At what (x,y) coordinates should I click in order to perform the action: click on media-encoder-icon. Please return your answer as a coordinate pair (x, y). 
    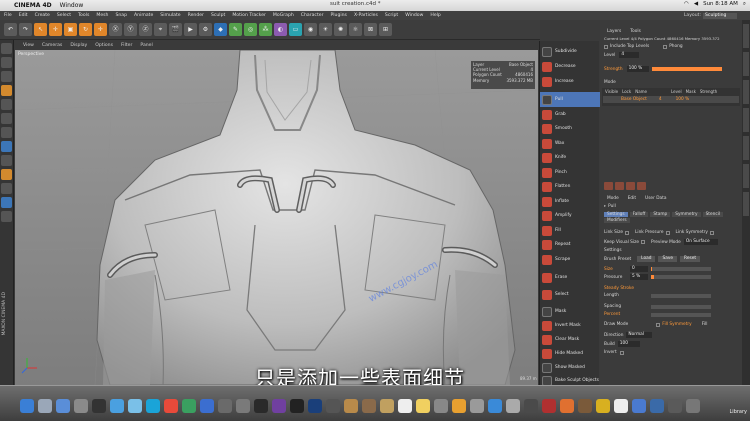
    Looking at the image, I should click on (297, 406).